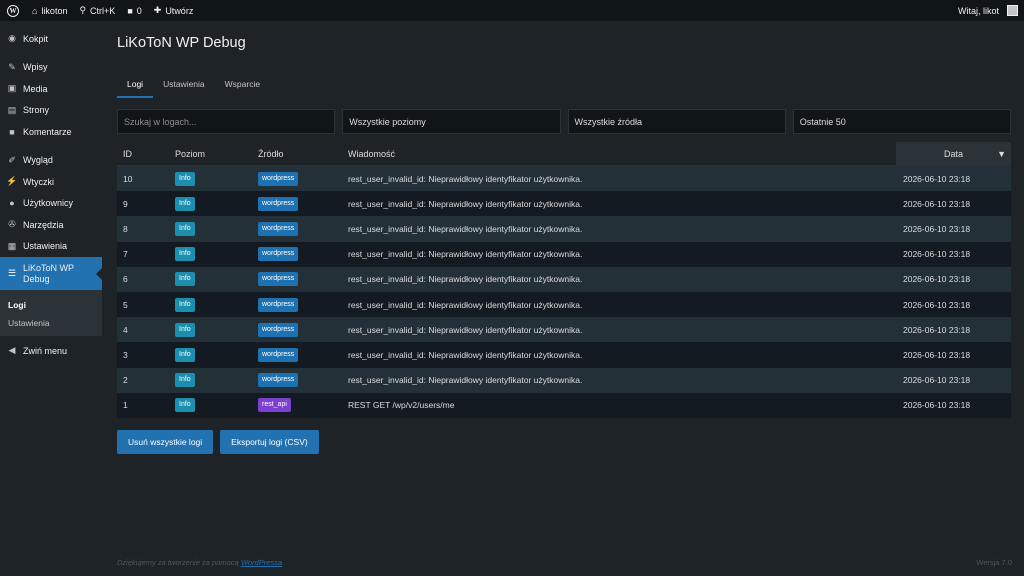 The height and width of the screenshot is (576, 1024). I want to click on footer-thanks-suffix: ., so click(283, 562).